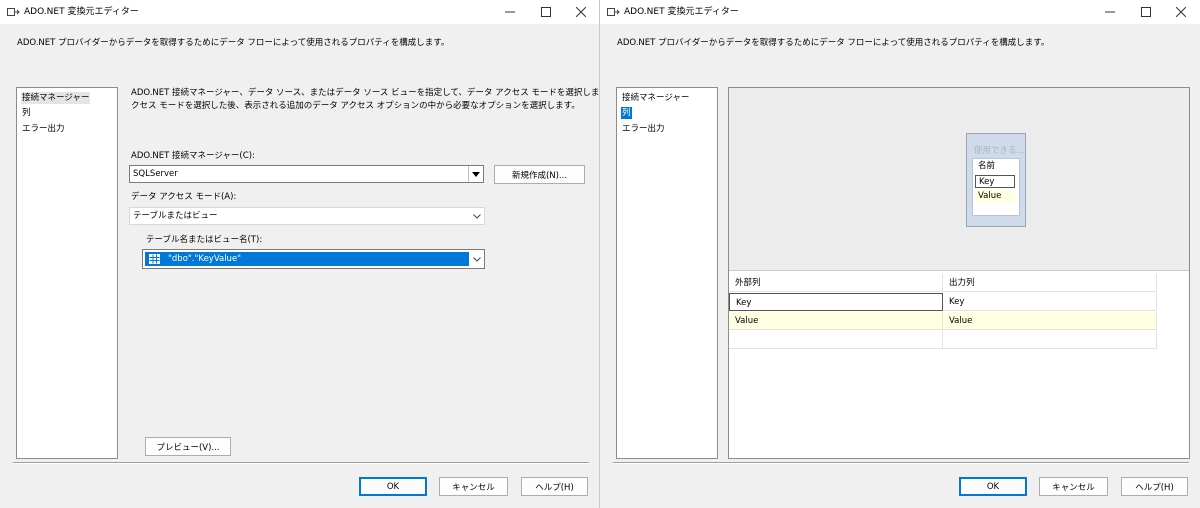 This screenshot has width=1200, height=508. I want to click on table-name-value: "dbo"."KeyValue", so click(205, 259).